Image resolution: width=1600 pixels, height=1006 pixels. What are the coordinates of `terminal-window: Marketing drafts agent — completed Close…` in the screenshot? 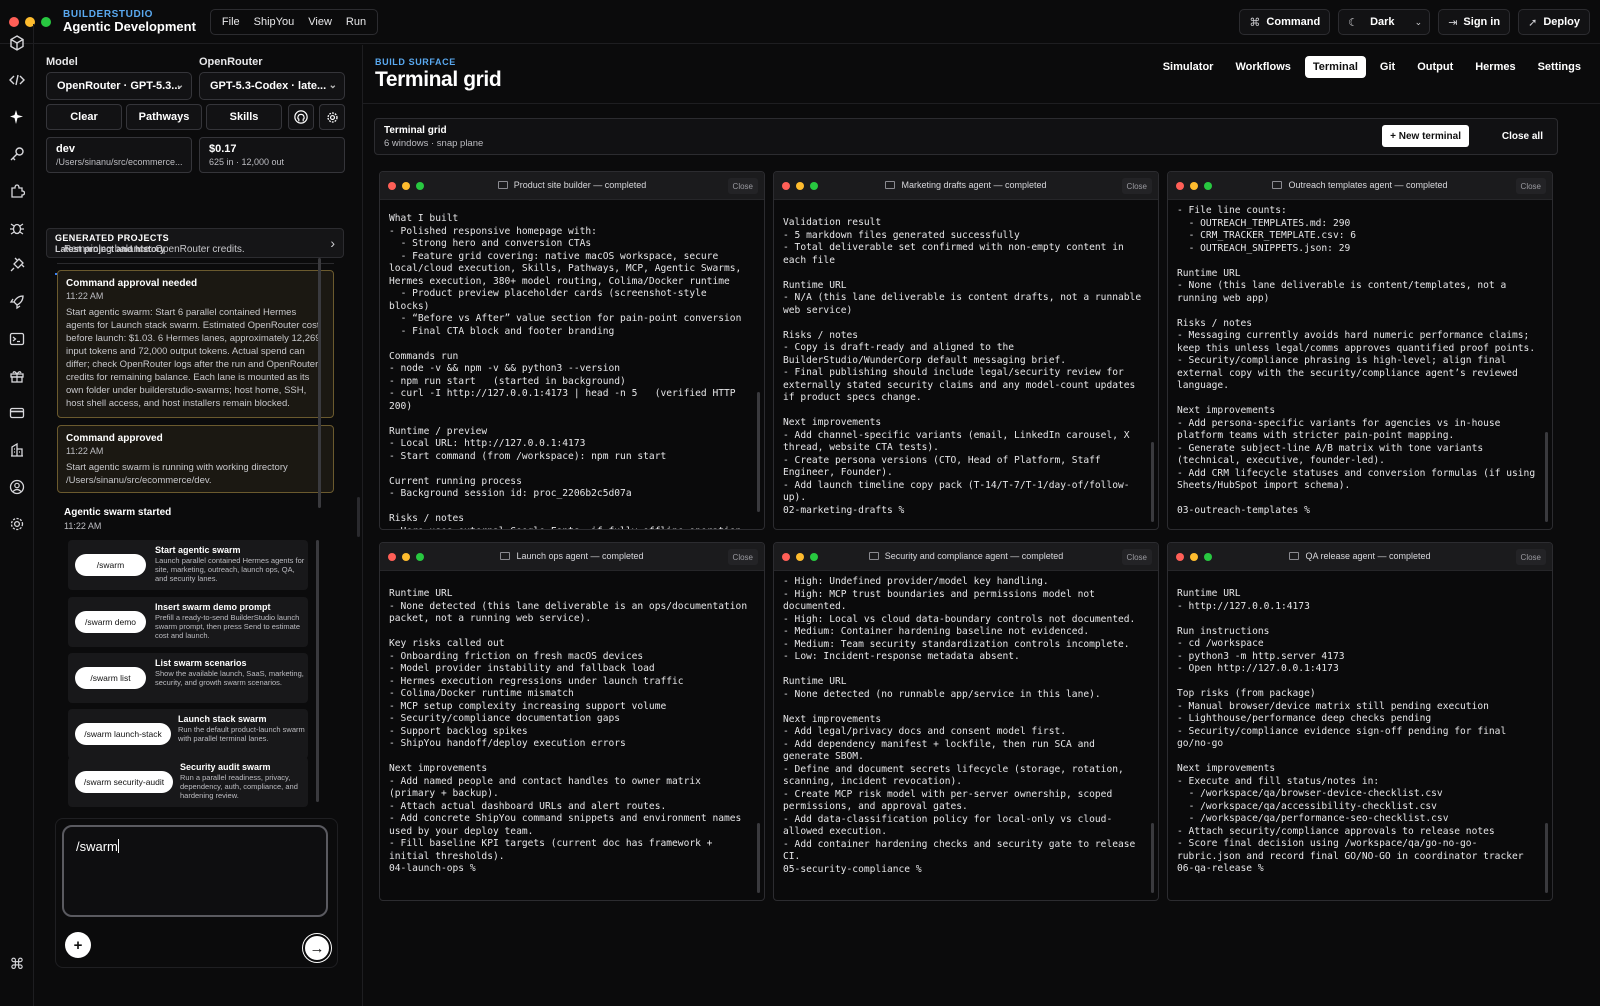 It's located at (966, 350).